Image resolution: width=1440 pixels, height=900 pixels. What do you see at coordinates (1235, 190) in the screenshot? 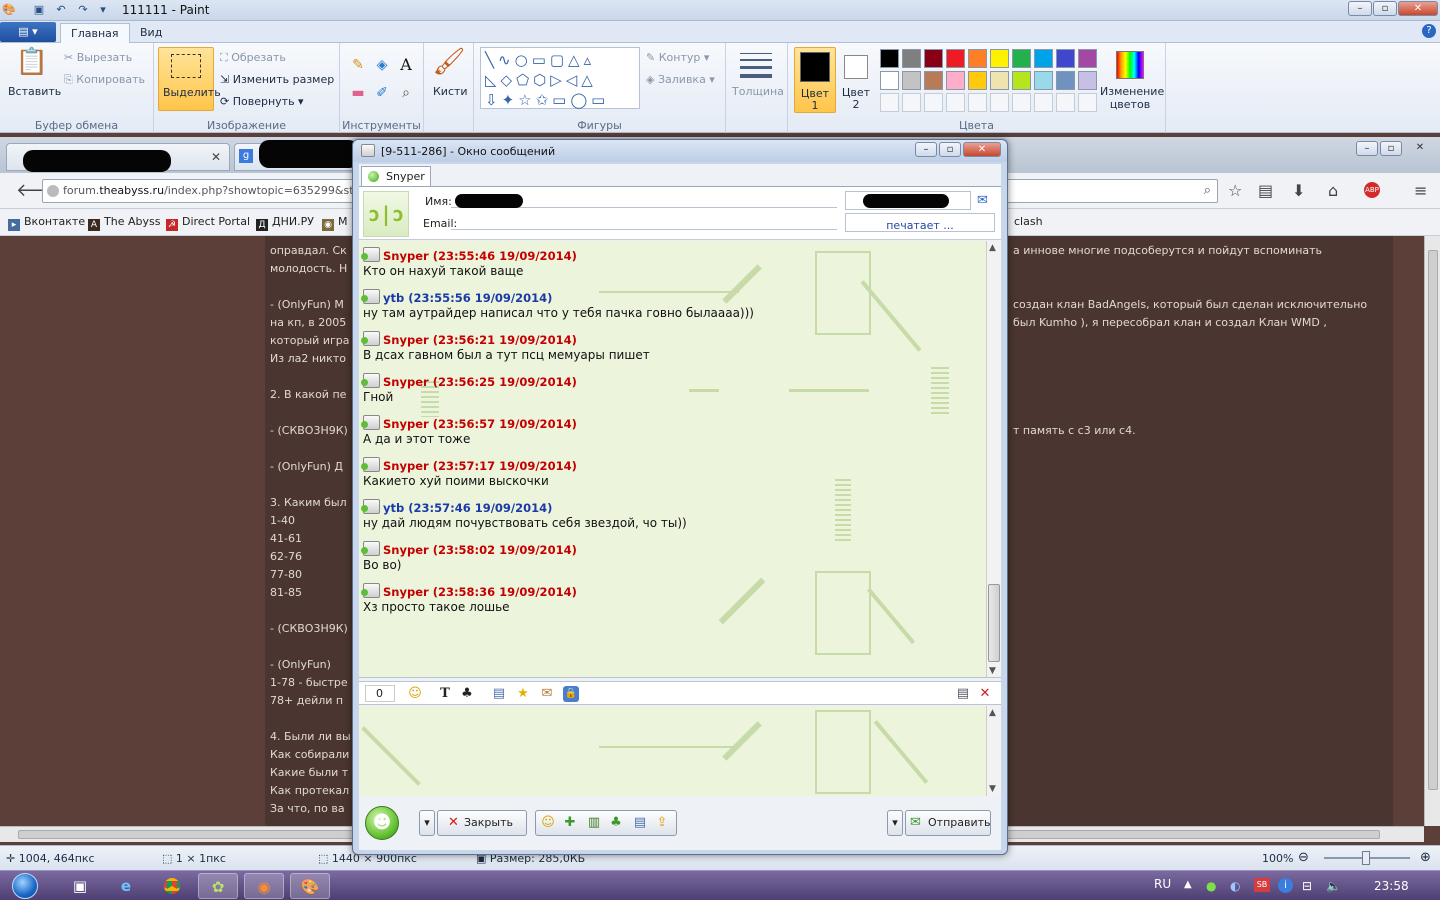
I see `bookmark-star-icon: ☆` at bounding box center [1235, 190].